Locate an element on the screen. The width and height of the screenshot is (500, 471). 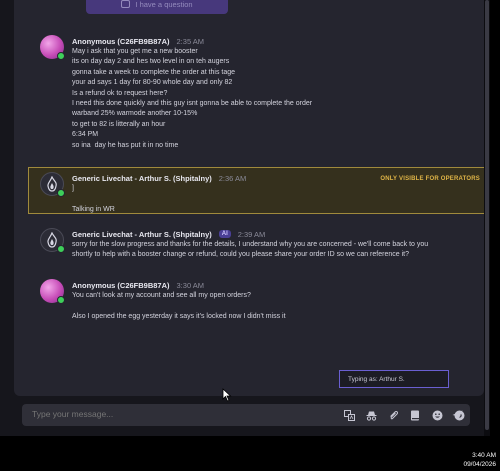
incognito-icon is located at coordinates (371, 415).